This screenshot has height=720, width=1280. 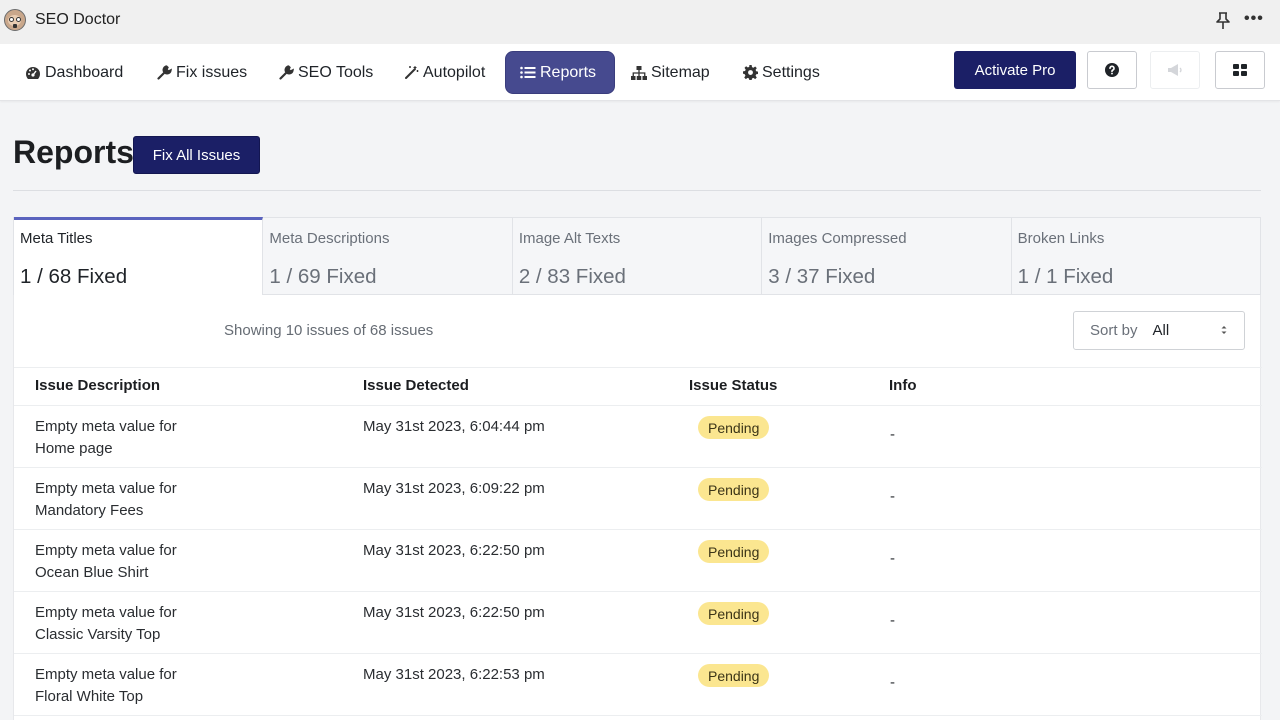 What do you see at coordinates (323, 276) in the screenshot?
I see `tab-value: 1 / 69 Fixed` at bounding box center [323, 276].